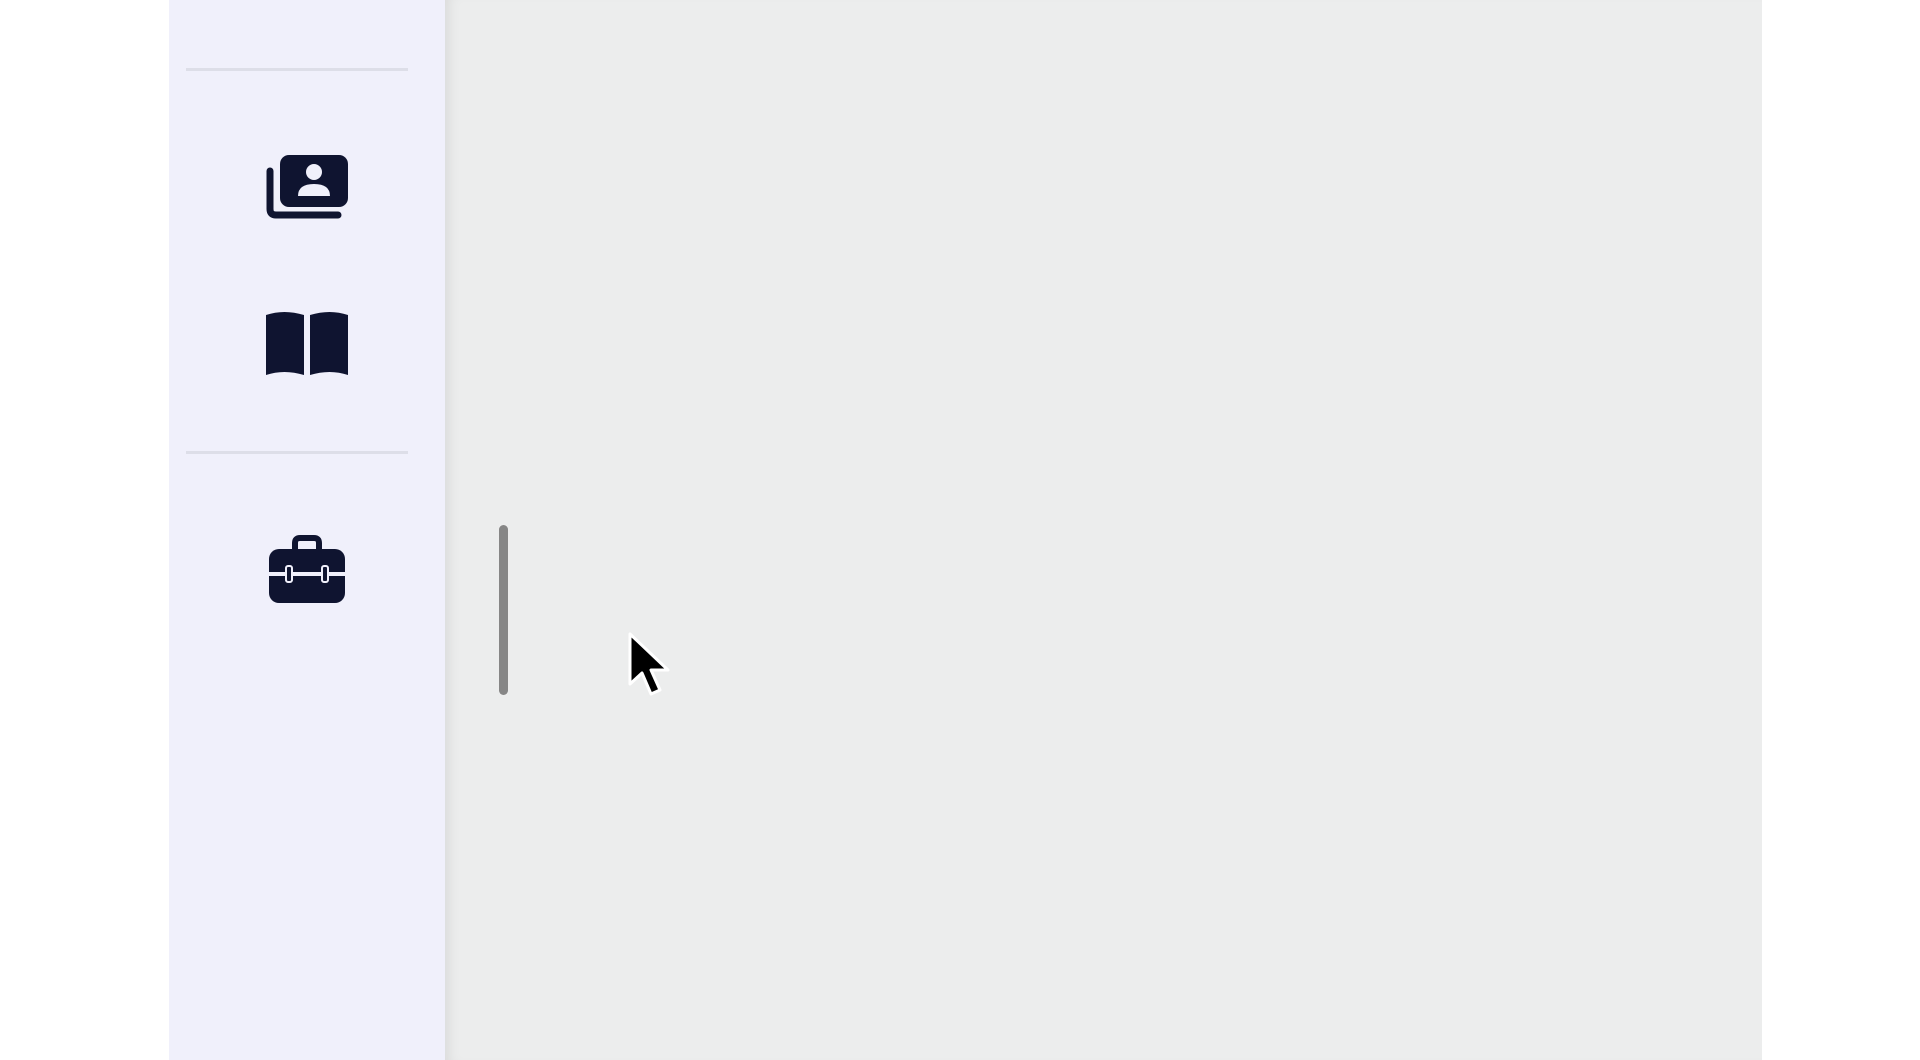  I want to click on contact-cards-icon, so click(307, 187).